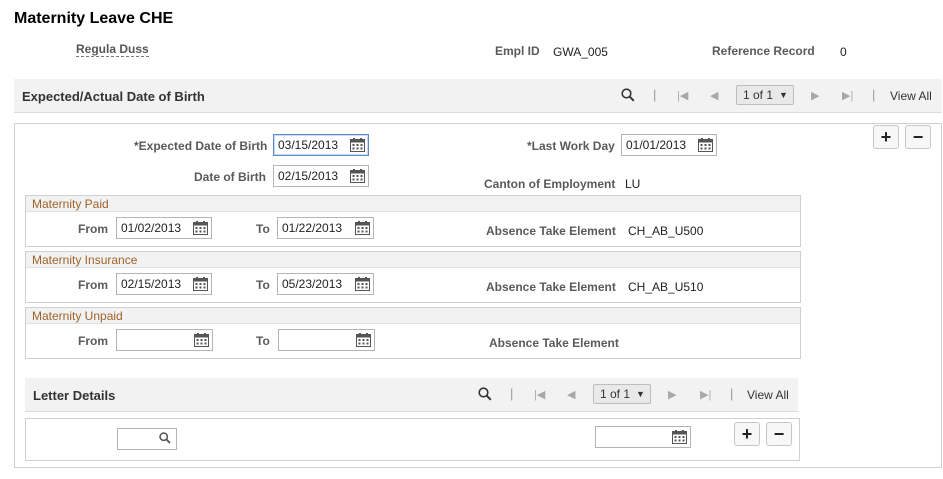  What do you see at coordinates (571, 146) in the screenshot?
I see `last-work-day-label: *Last Work Day` at bounding box center [571, 146].